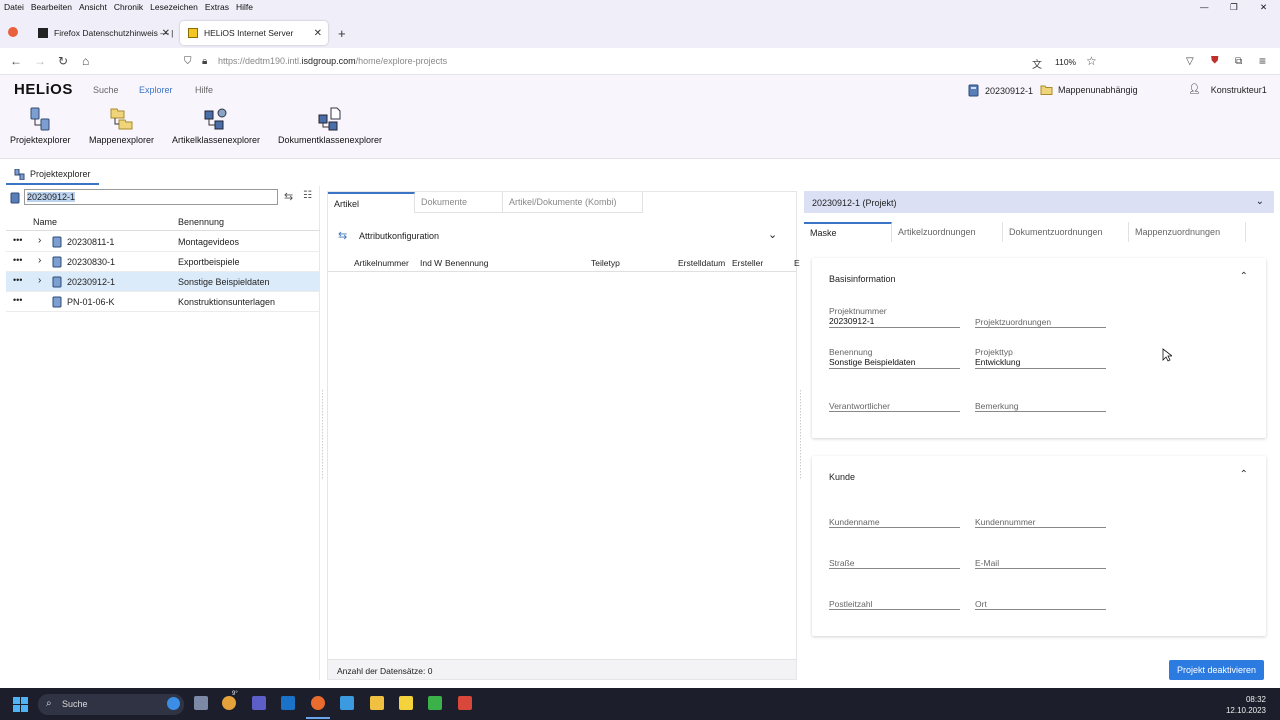  What do you see at coordinates (605, 263) in the screenshot?
I see `column-teiletyp: Teiletyp` at bounding box center [605, 263].